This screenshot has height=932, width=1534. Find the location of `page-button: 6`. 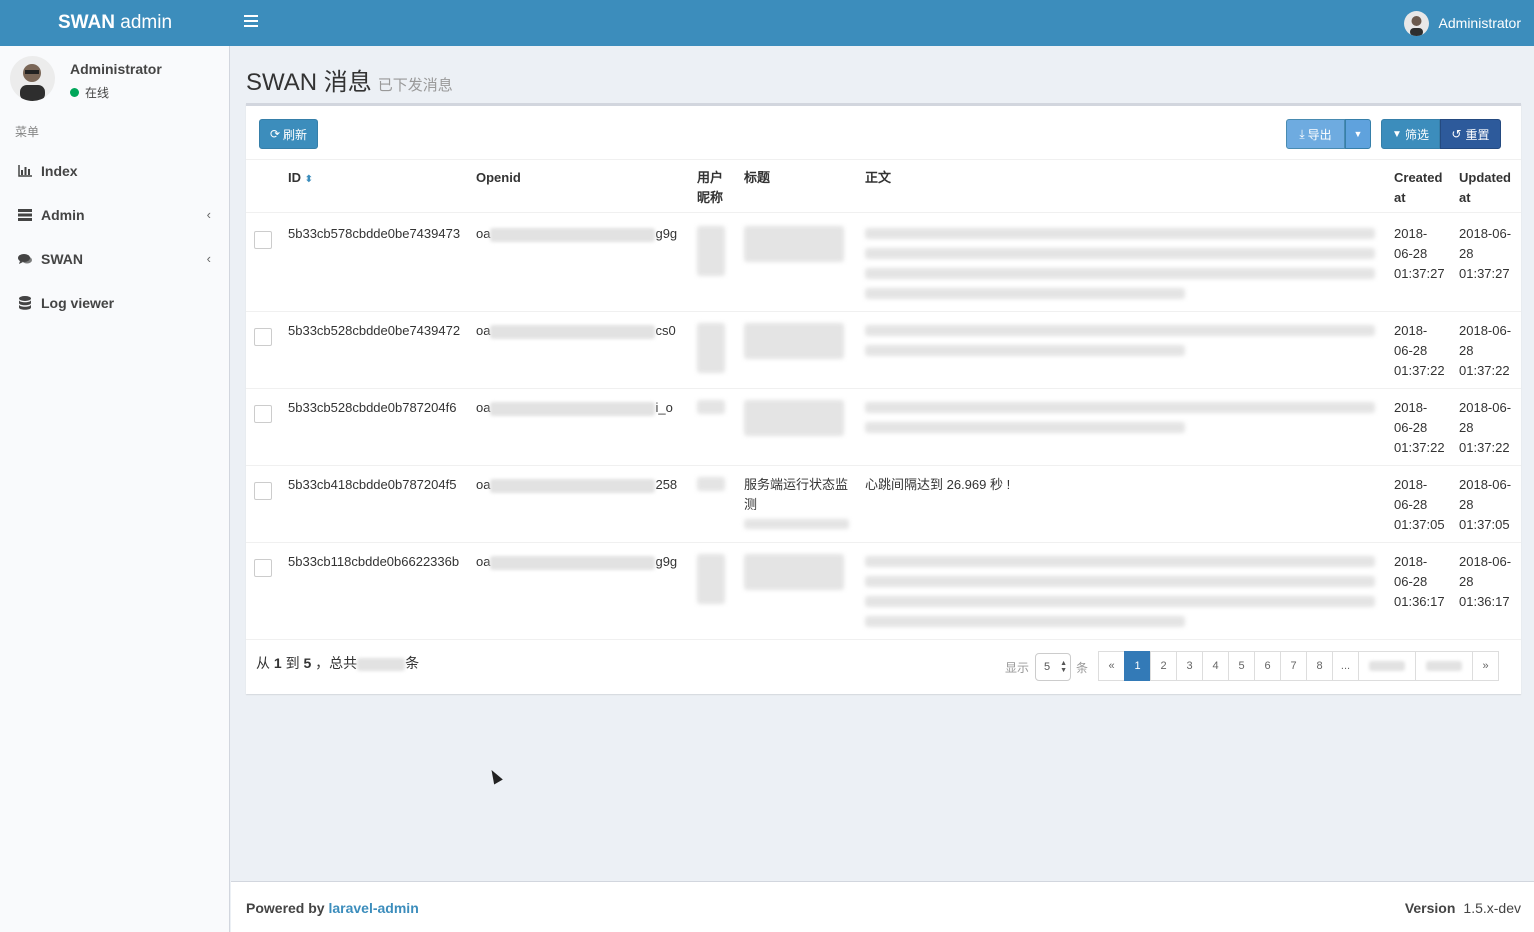

page-button: 6 is located at coordinates (1267, 666).